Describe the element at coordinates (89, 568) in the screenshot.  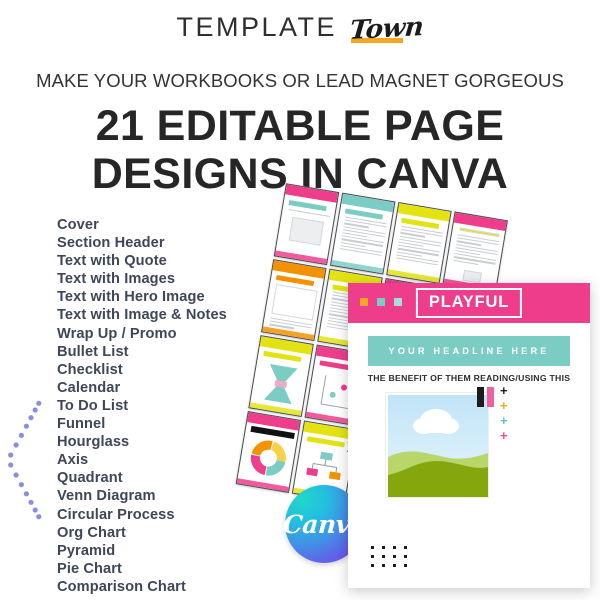
I see `list-item: Pie Chart` at that location.